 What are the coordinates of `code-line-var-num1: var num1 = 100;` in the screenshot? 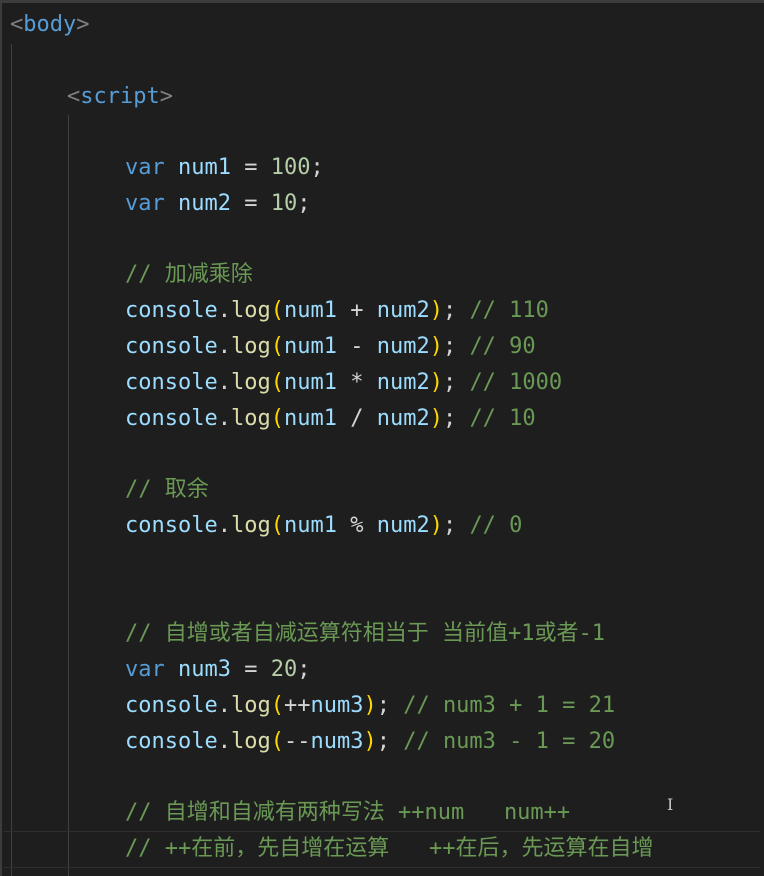 It's located at (224, 168).